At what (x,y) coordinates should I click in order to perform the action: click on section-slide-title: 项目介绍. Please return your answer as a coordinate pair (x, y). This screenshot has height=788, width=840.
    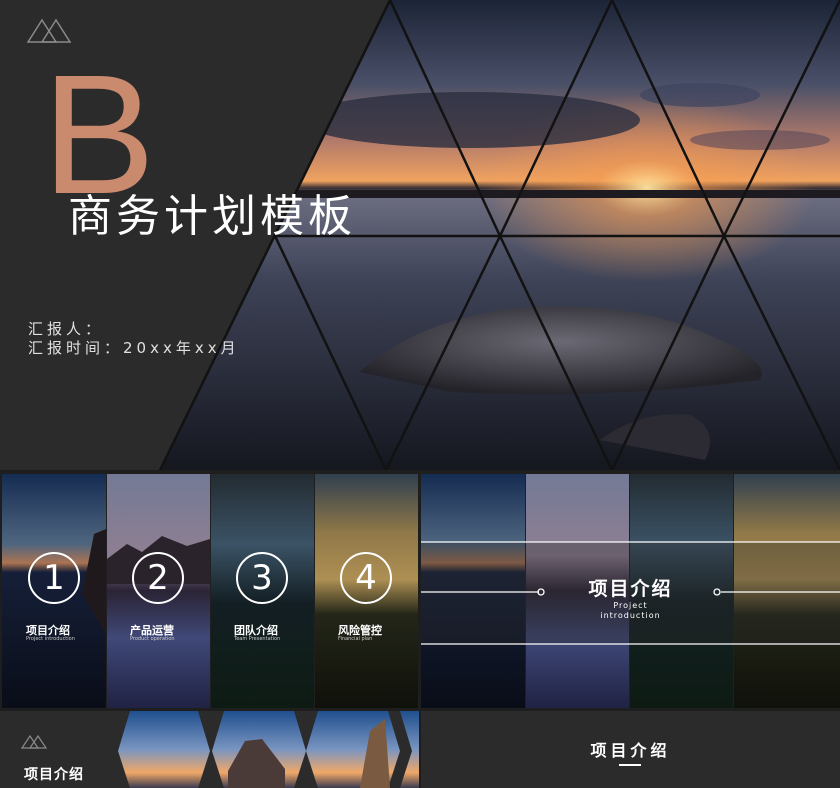
    Looking at the image, I should click on (630, 749).